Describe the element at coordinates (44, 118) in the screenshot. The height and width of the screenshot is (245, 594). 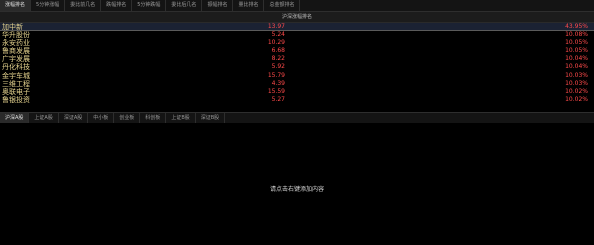
I see `tab-sh-a-shares: 上证A股` at that location.